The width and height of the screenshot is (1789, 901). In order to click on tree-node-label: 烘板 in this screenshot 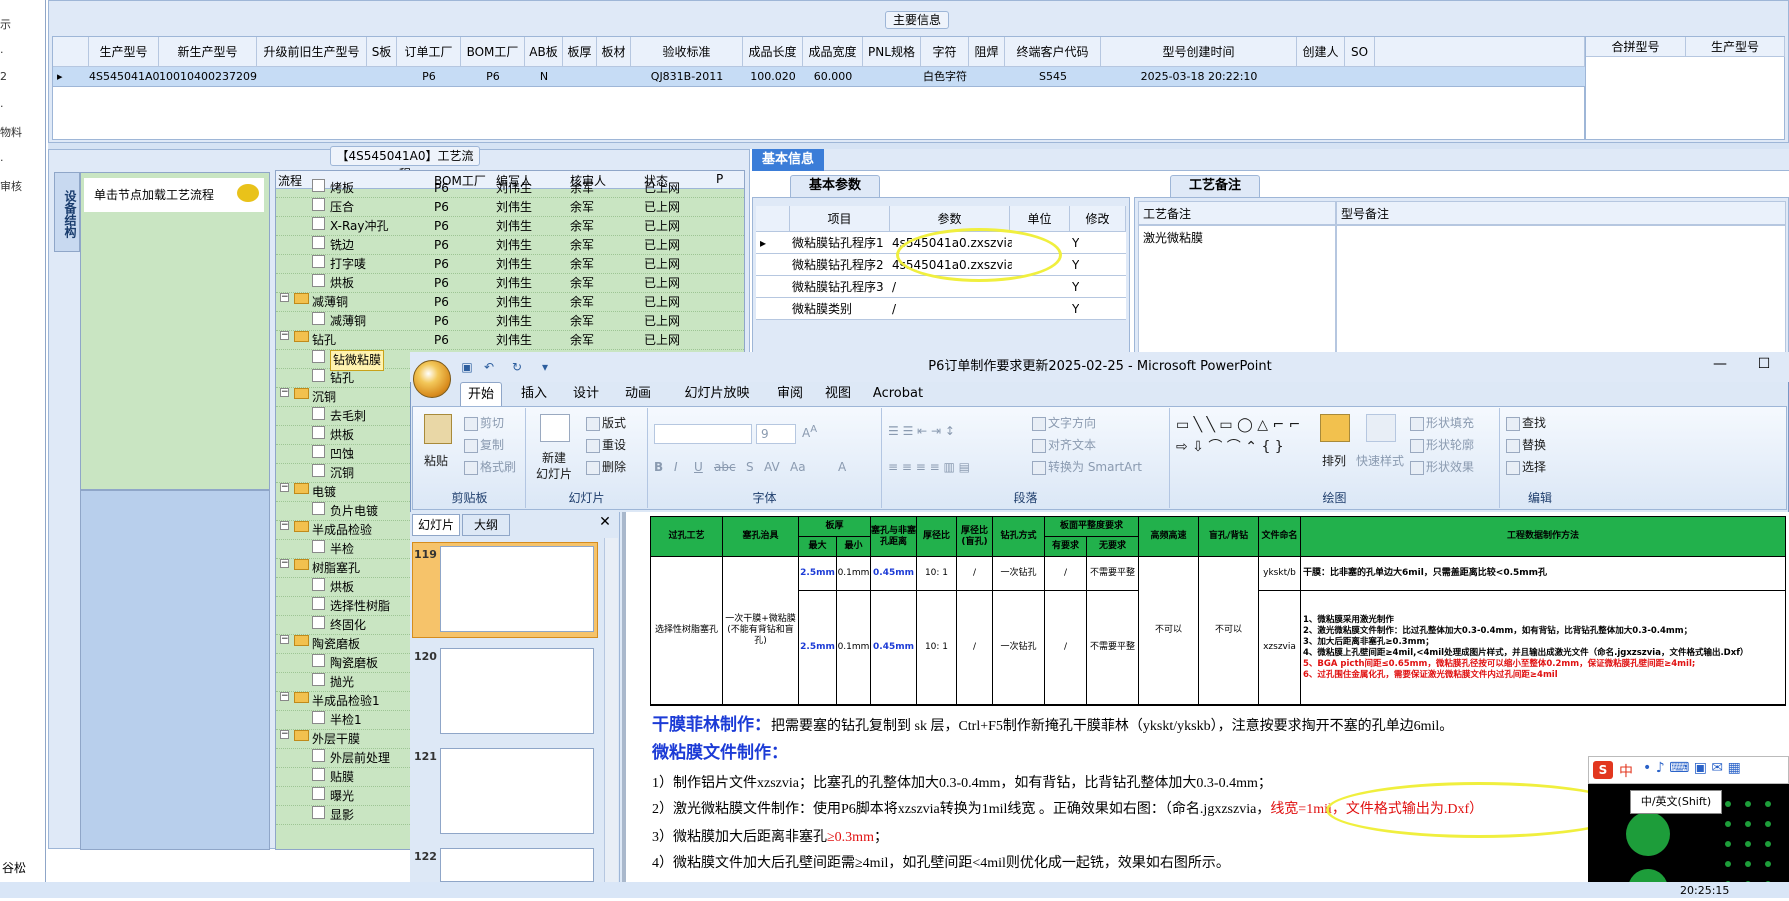, I will do `click(342, 587)`.